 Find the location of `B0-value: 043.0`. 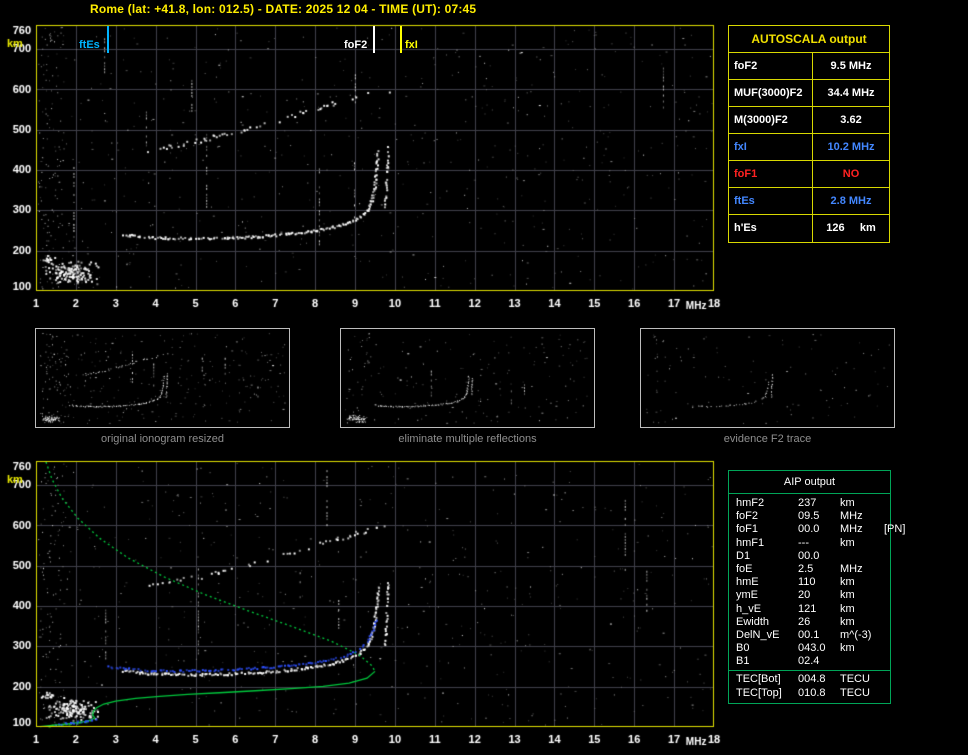

B0-value: 043.0 is located at coordinates (812, 648).